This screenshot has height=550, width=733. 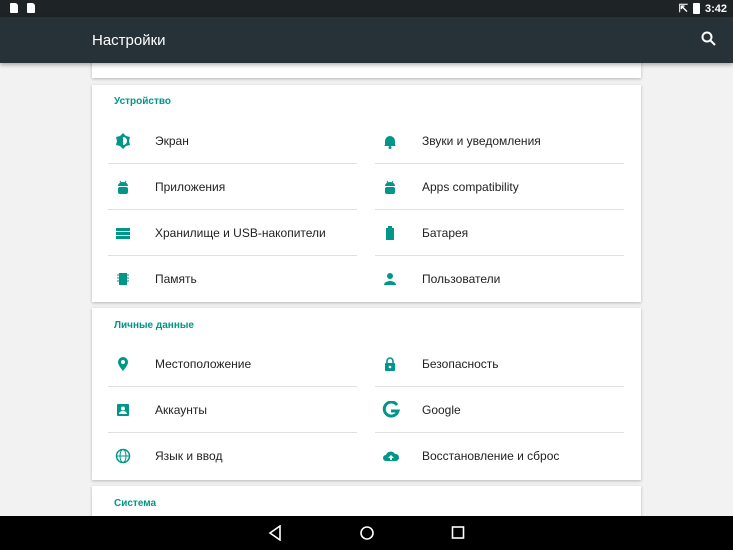 What do you see at coordinates (398, 141) in the screenshot?
I see `bell-icon` at bounding box center [398, 141].